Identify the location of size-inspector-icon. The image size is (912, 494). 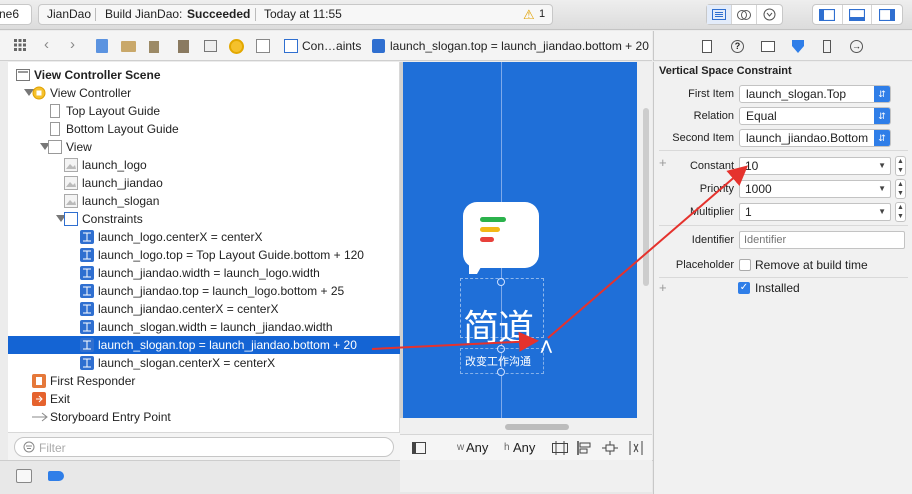
(827, 46).